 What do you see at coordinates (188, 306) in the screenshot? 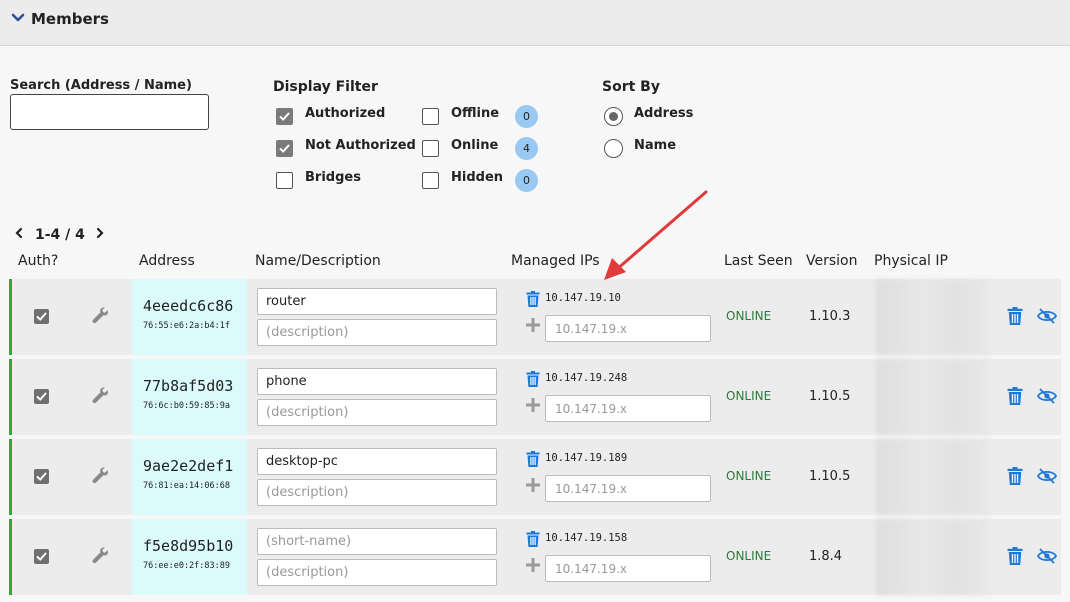
I see `member-address: 4eeedc6c86` at bounding box center [188, 306].